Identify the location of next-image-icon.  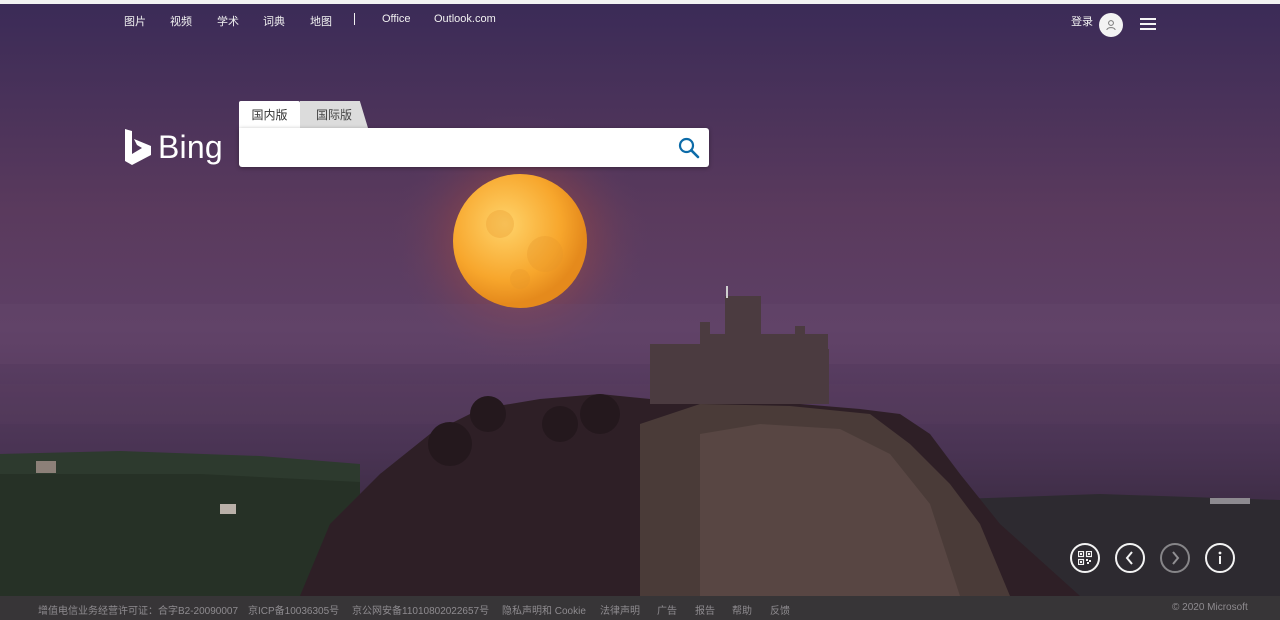
(1176, 558).